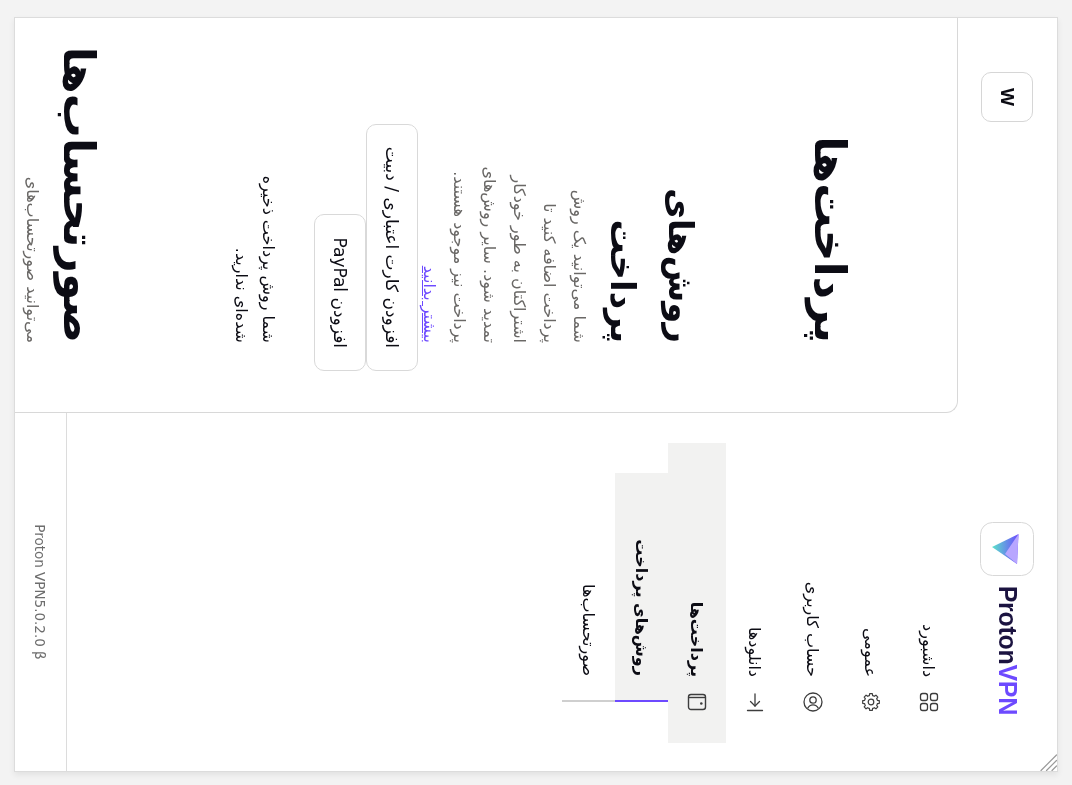 This screenshot has width=1072, height=785. What do you see at coordinates (1007, 650) in the screenshot?
I see `logo-wordmark: ProtonVPN` at bounding box center [1007, 650].